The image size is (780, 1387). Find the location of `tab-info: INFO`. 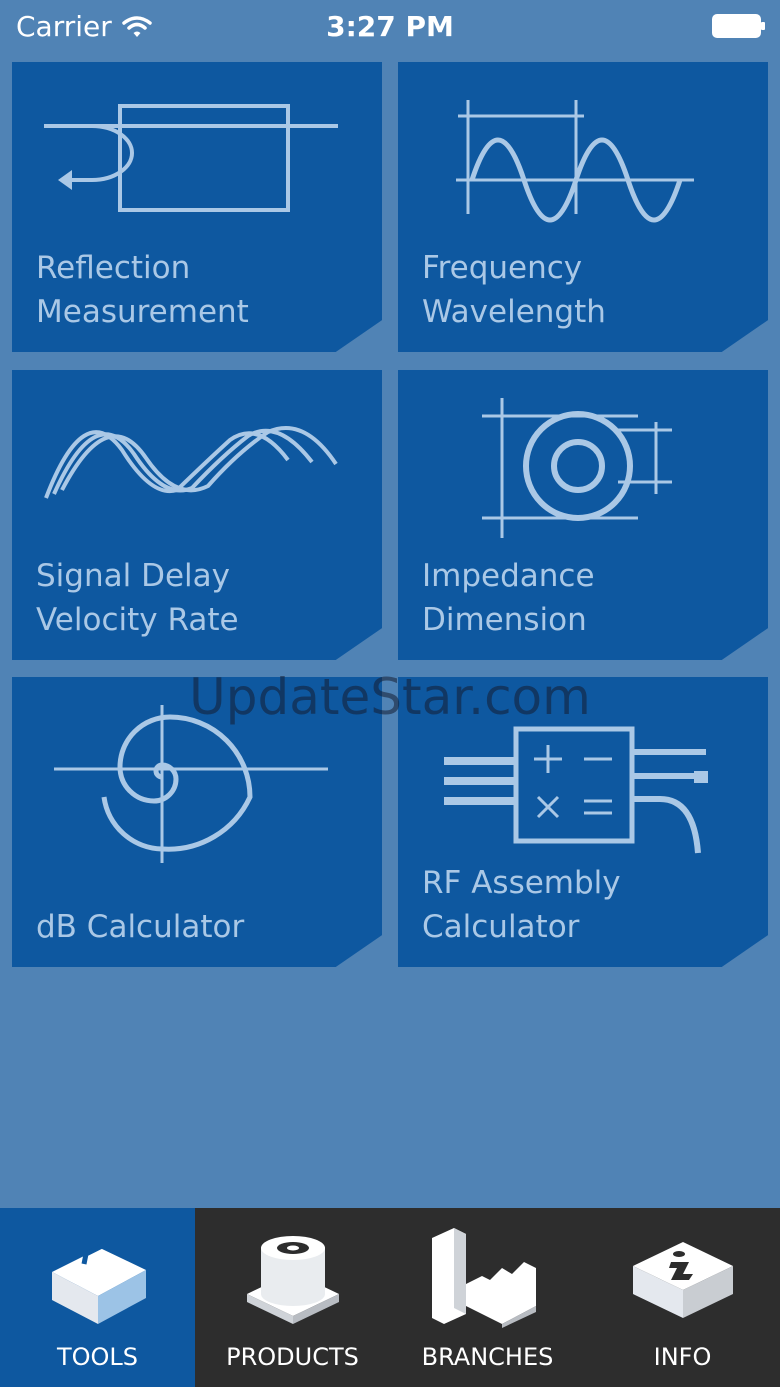

tab-info: INFO is located at coordinates (682, 1297).